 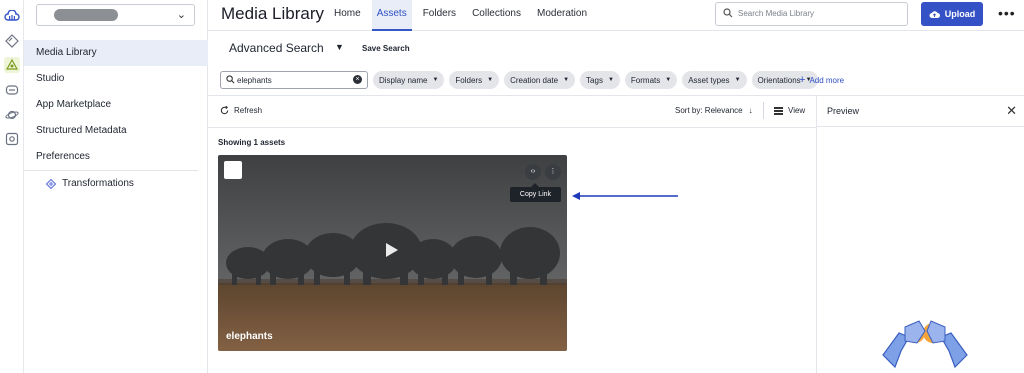 I want to click on select-checkbox, so click(x=233, y=170).